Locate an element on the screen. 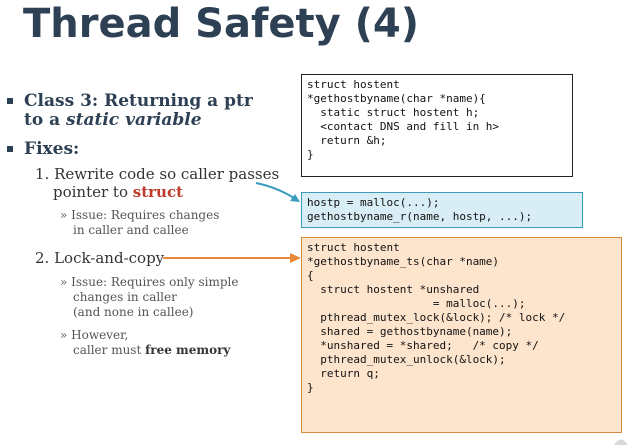 This screenshot has height=445, width=631. fix1-struct-keyword: struct is located at coordinates (158, 192).